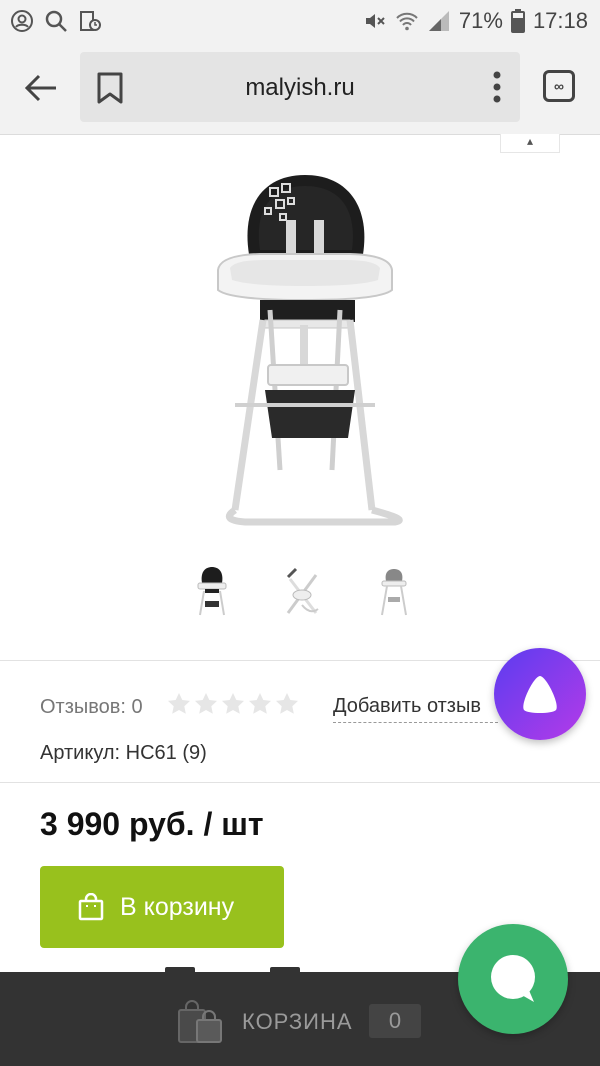 The width and height of the screenshot is (600, 1066). I want to click on browser-toolbar: malyish.ru ∞, so click(300, 89).